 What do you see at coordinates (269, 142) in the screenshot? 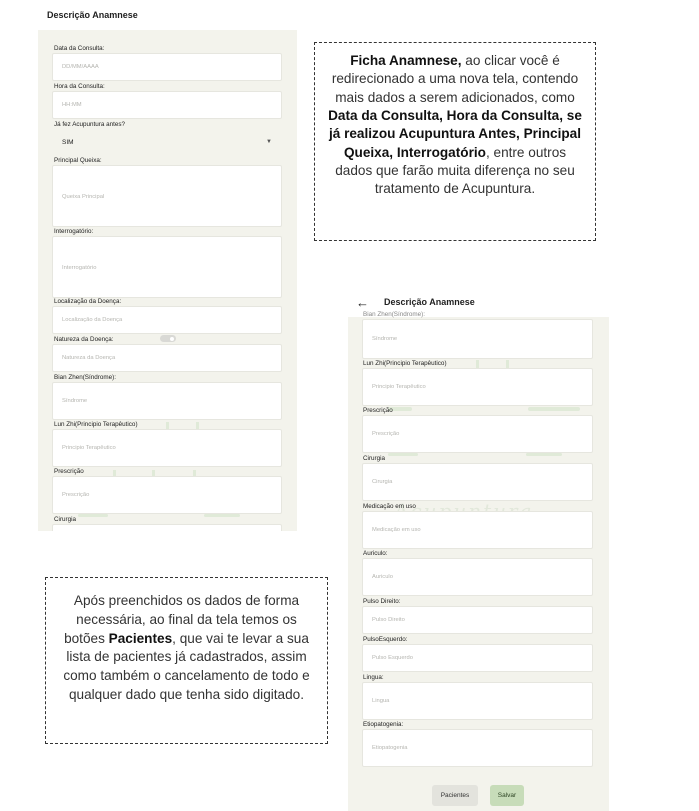
I see `caret-down-icon: ▼` at bounding box center [269, 142].